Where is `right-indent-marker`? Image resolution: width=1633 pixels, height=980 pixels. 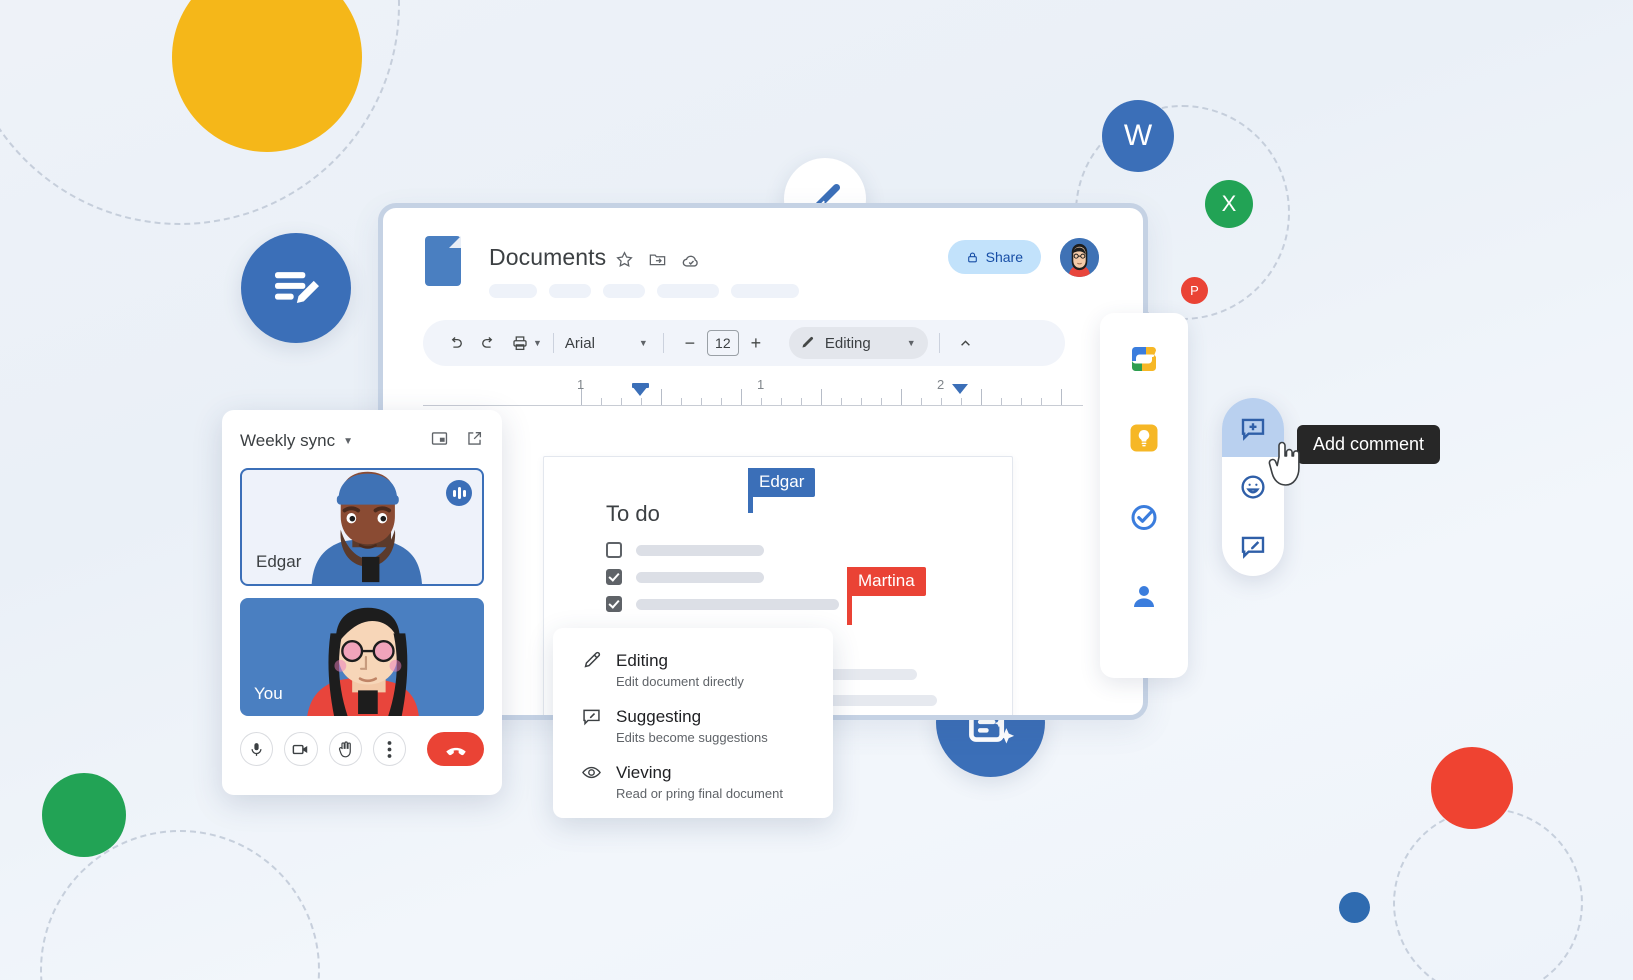 right-indent-marker is located at coordinates (960, 389).